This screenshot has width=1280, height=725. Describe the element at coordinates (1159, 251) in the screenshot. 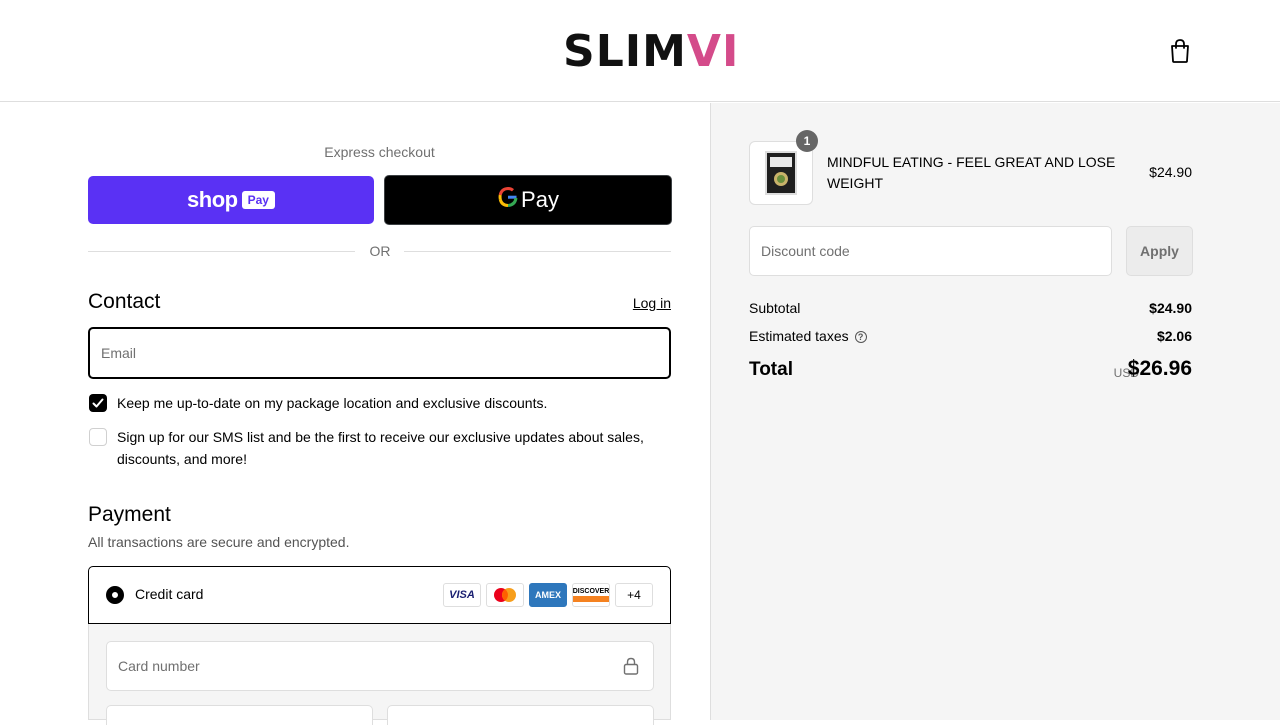

I see `apply-discount-button: Apply` at that location.